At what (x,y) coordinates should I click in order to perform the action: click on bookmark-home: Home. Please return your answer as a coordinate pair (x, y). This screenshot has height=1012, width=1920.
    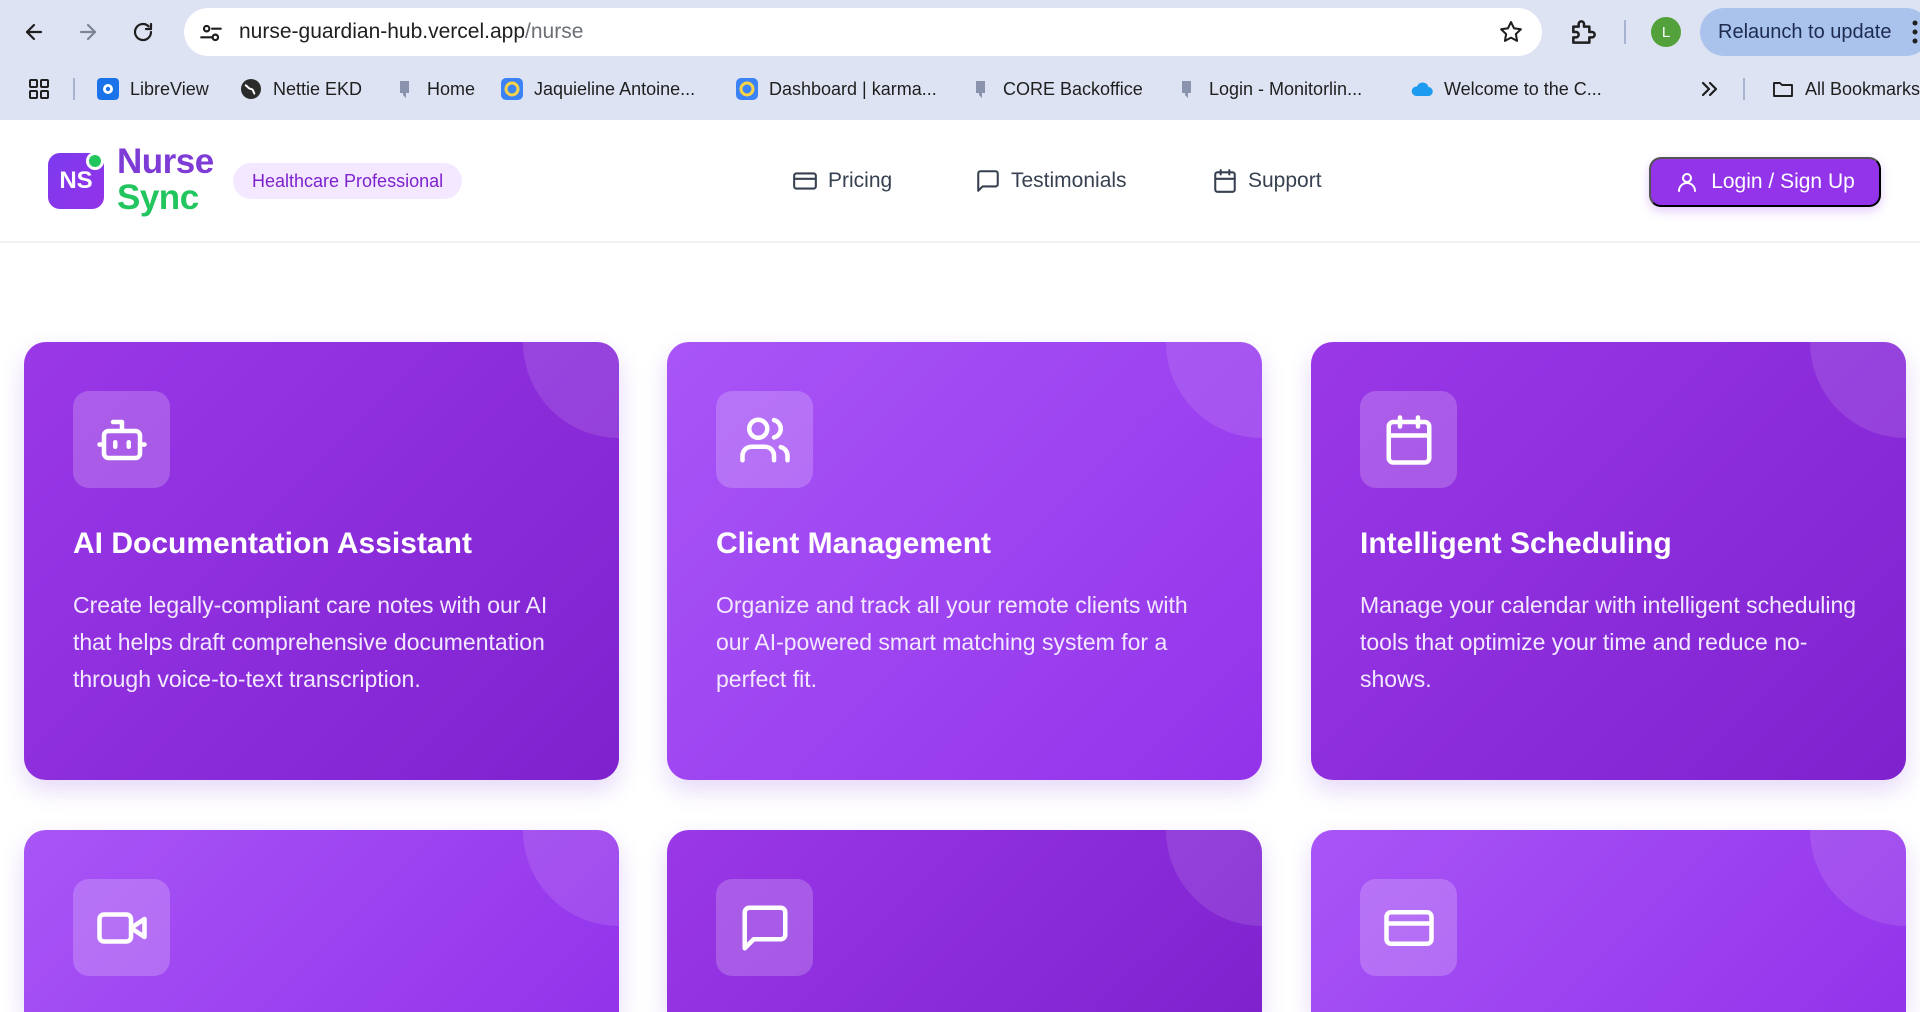
    Looking at the image, I should click on (434, 89).